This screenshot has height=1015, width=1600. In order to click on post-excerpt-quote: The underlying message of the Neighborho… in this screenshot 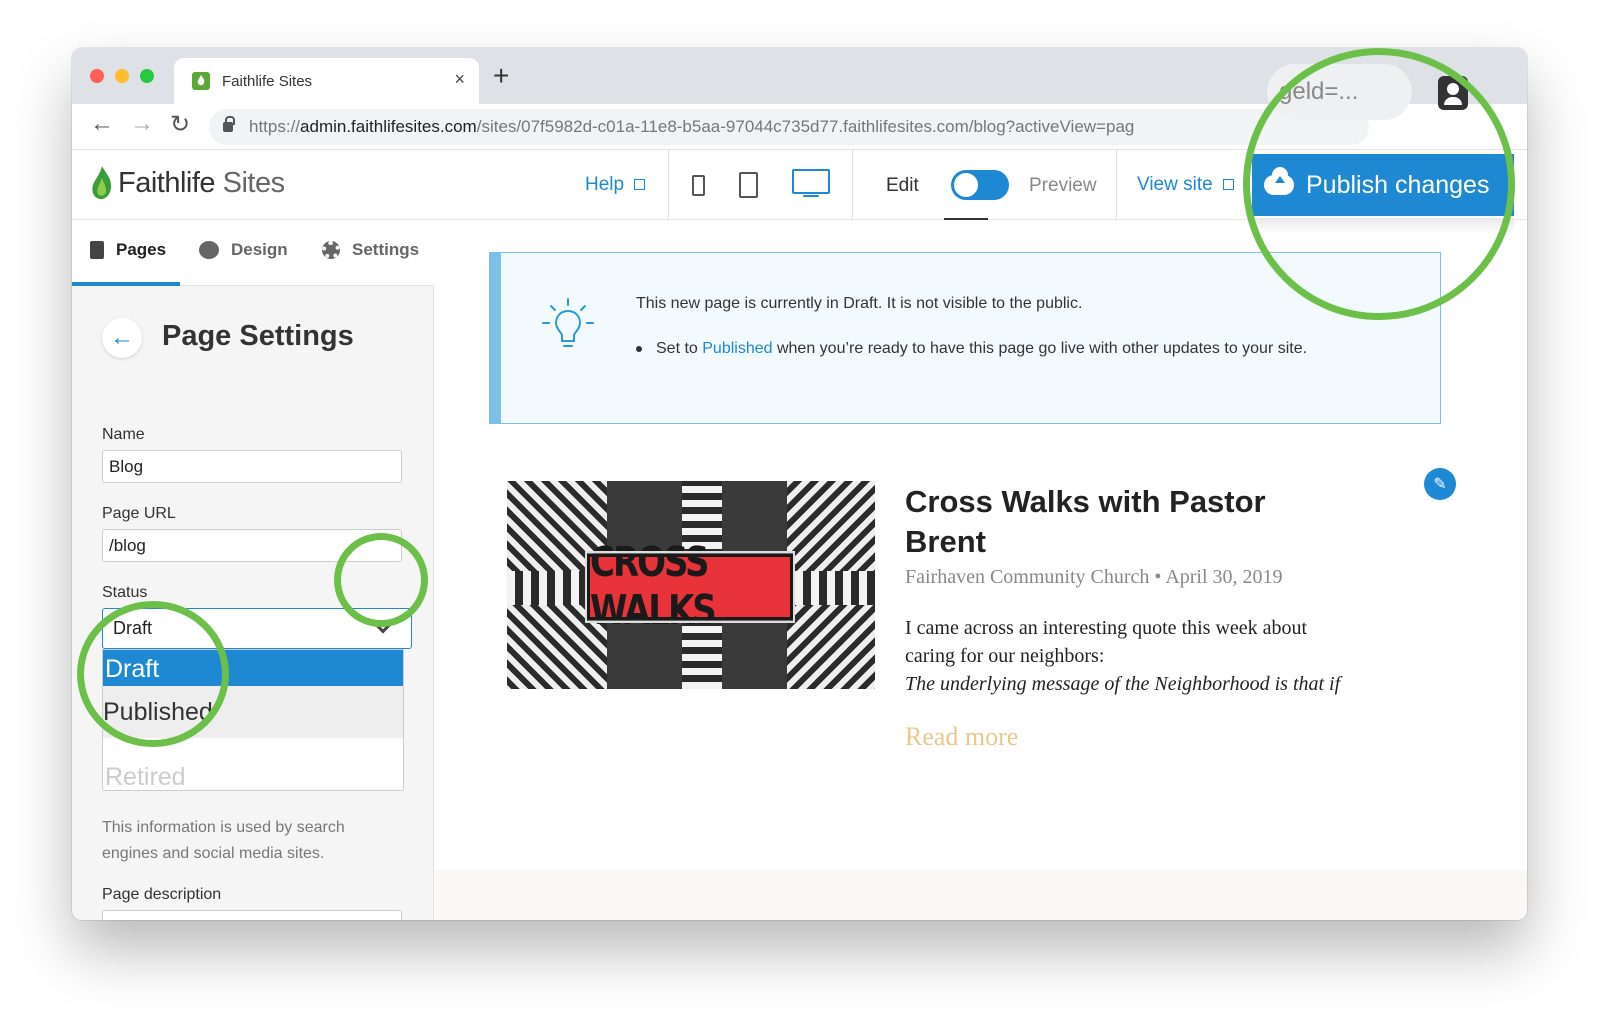, I will do `click(1123, 684)`.